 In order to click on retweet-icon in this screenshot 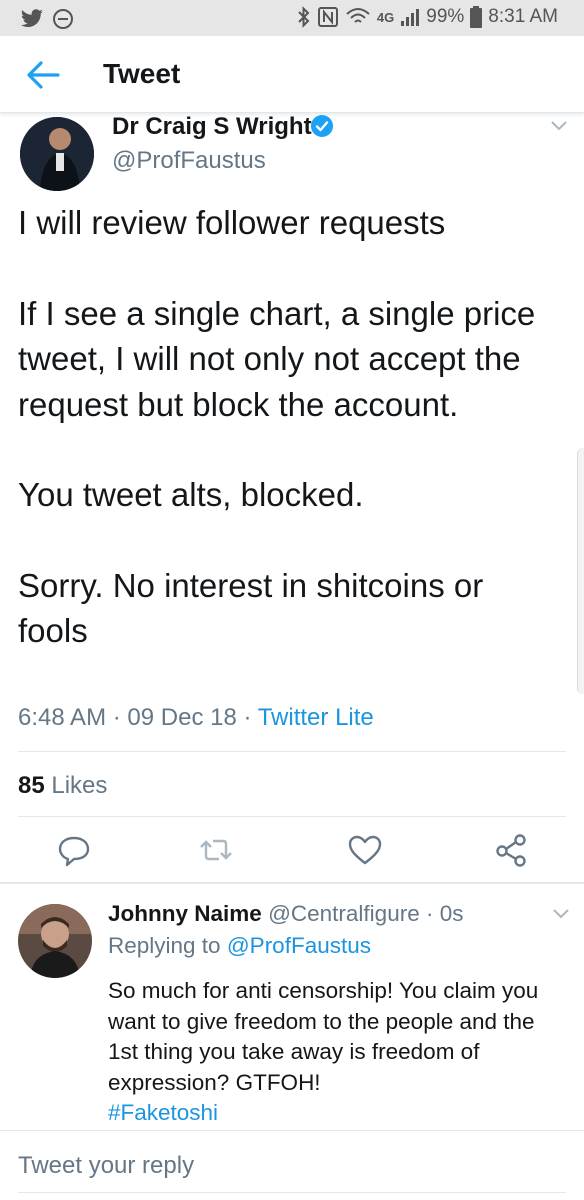, I will do `click(216, 850)`.